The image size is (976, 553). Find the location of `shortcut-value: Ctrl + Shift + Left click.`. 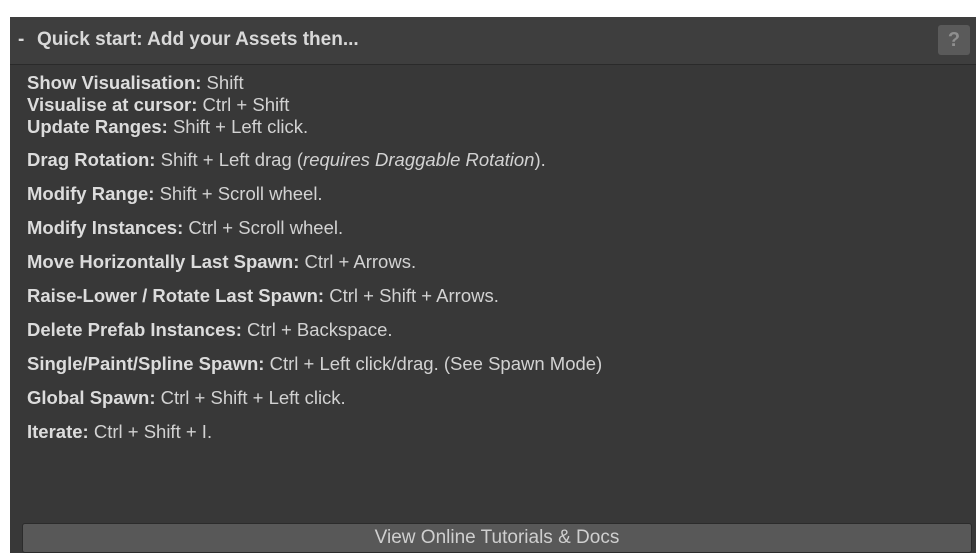

shortcut-value: Ctrl + Shift + Left click. is located at coordinates (250, 397).